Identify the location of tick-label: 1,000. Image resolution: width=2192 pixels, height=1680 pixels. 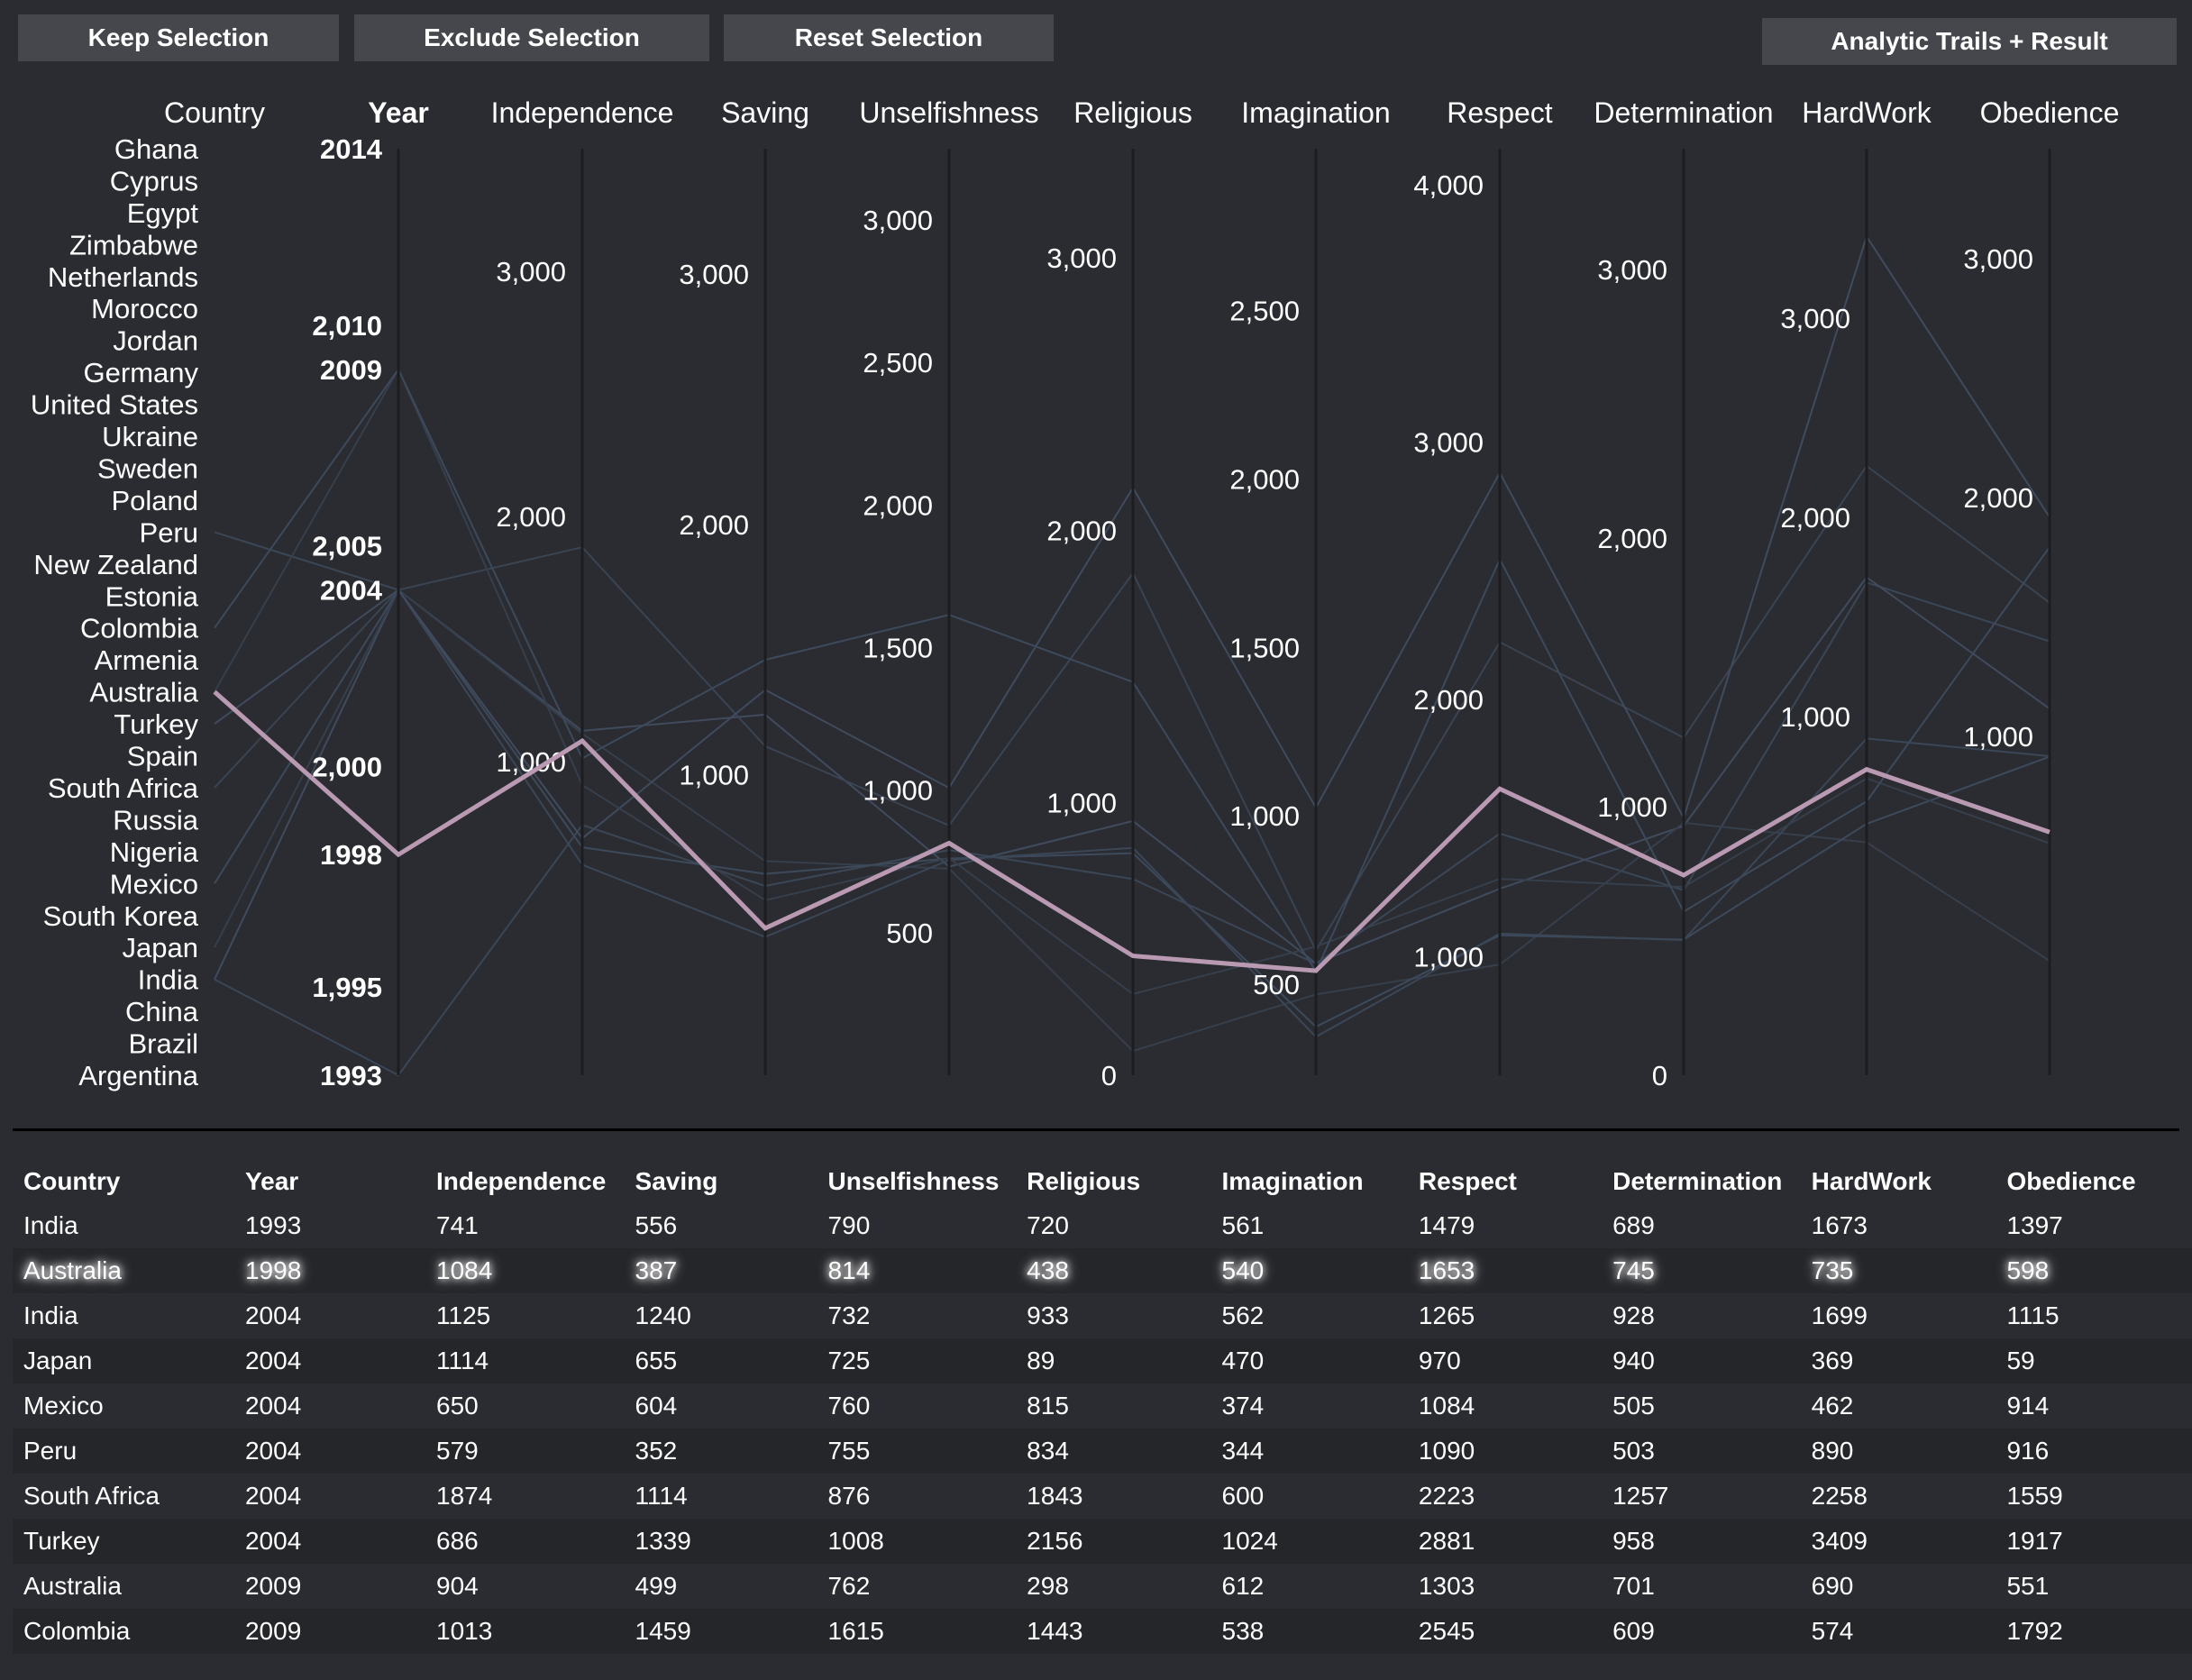
(1998, 737).